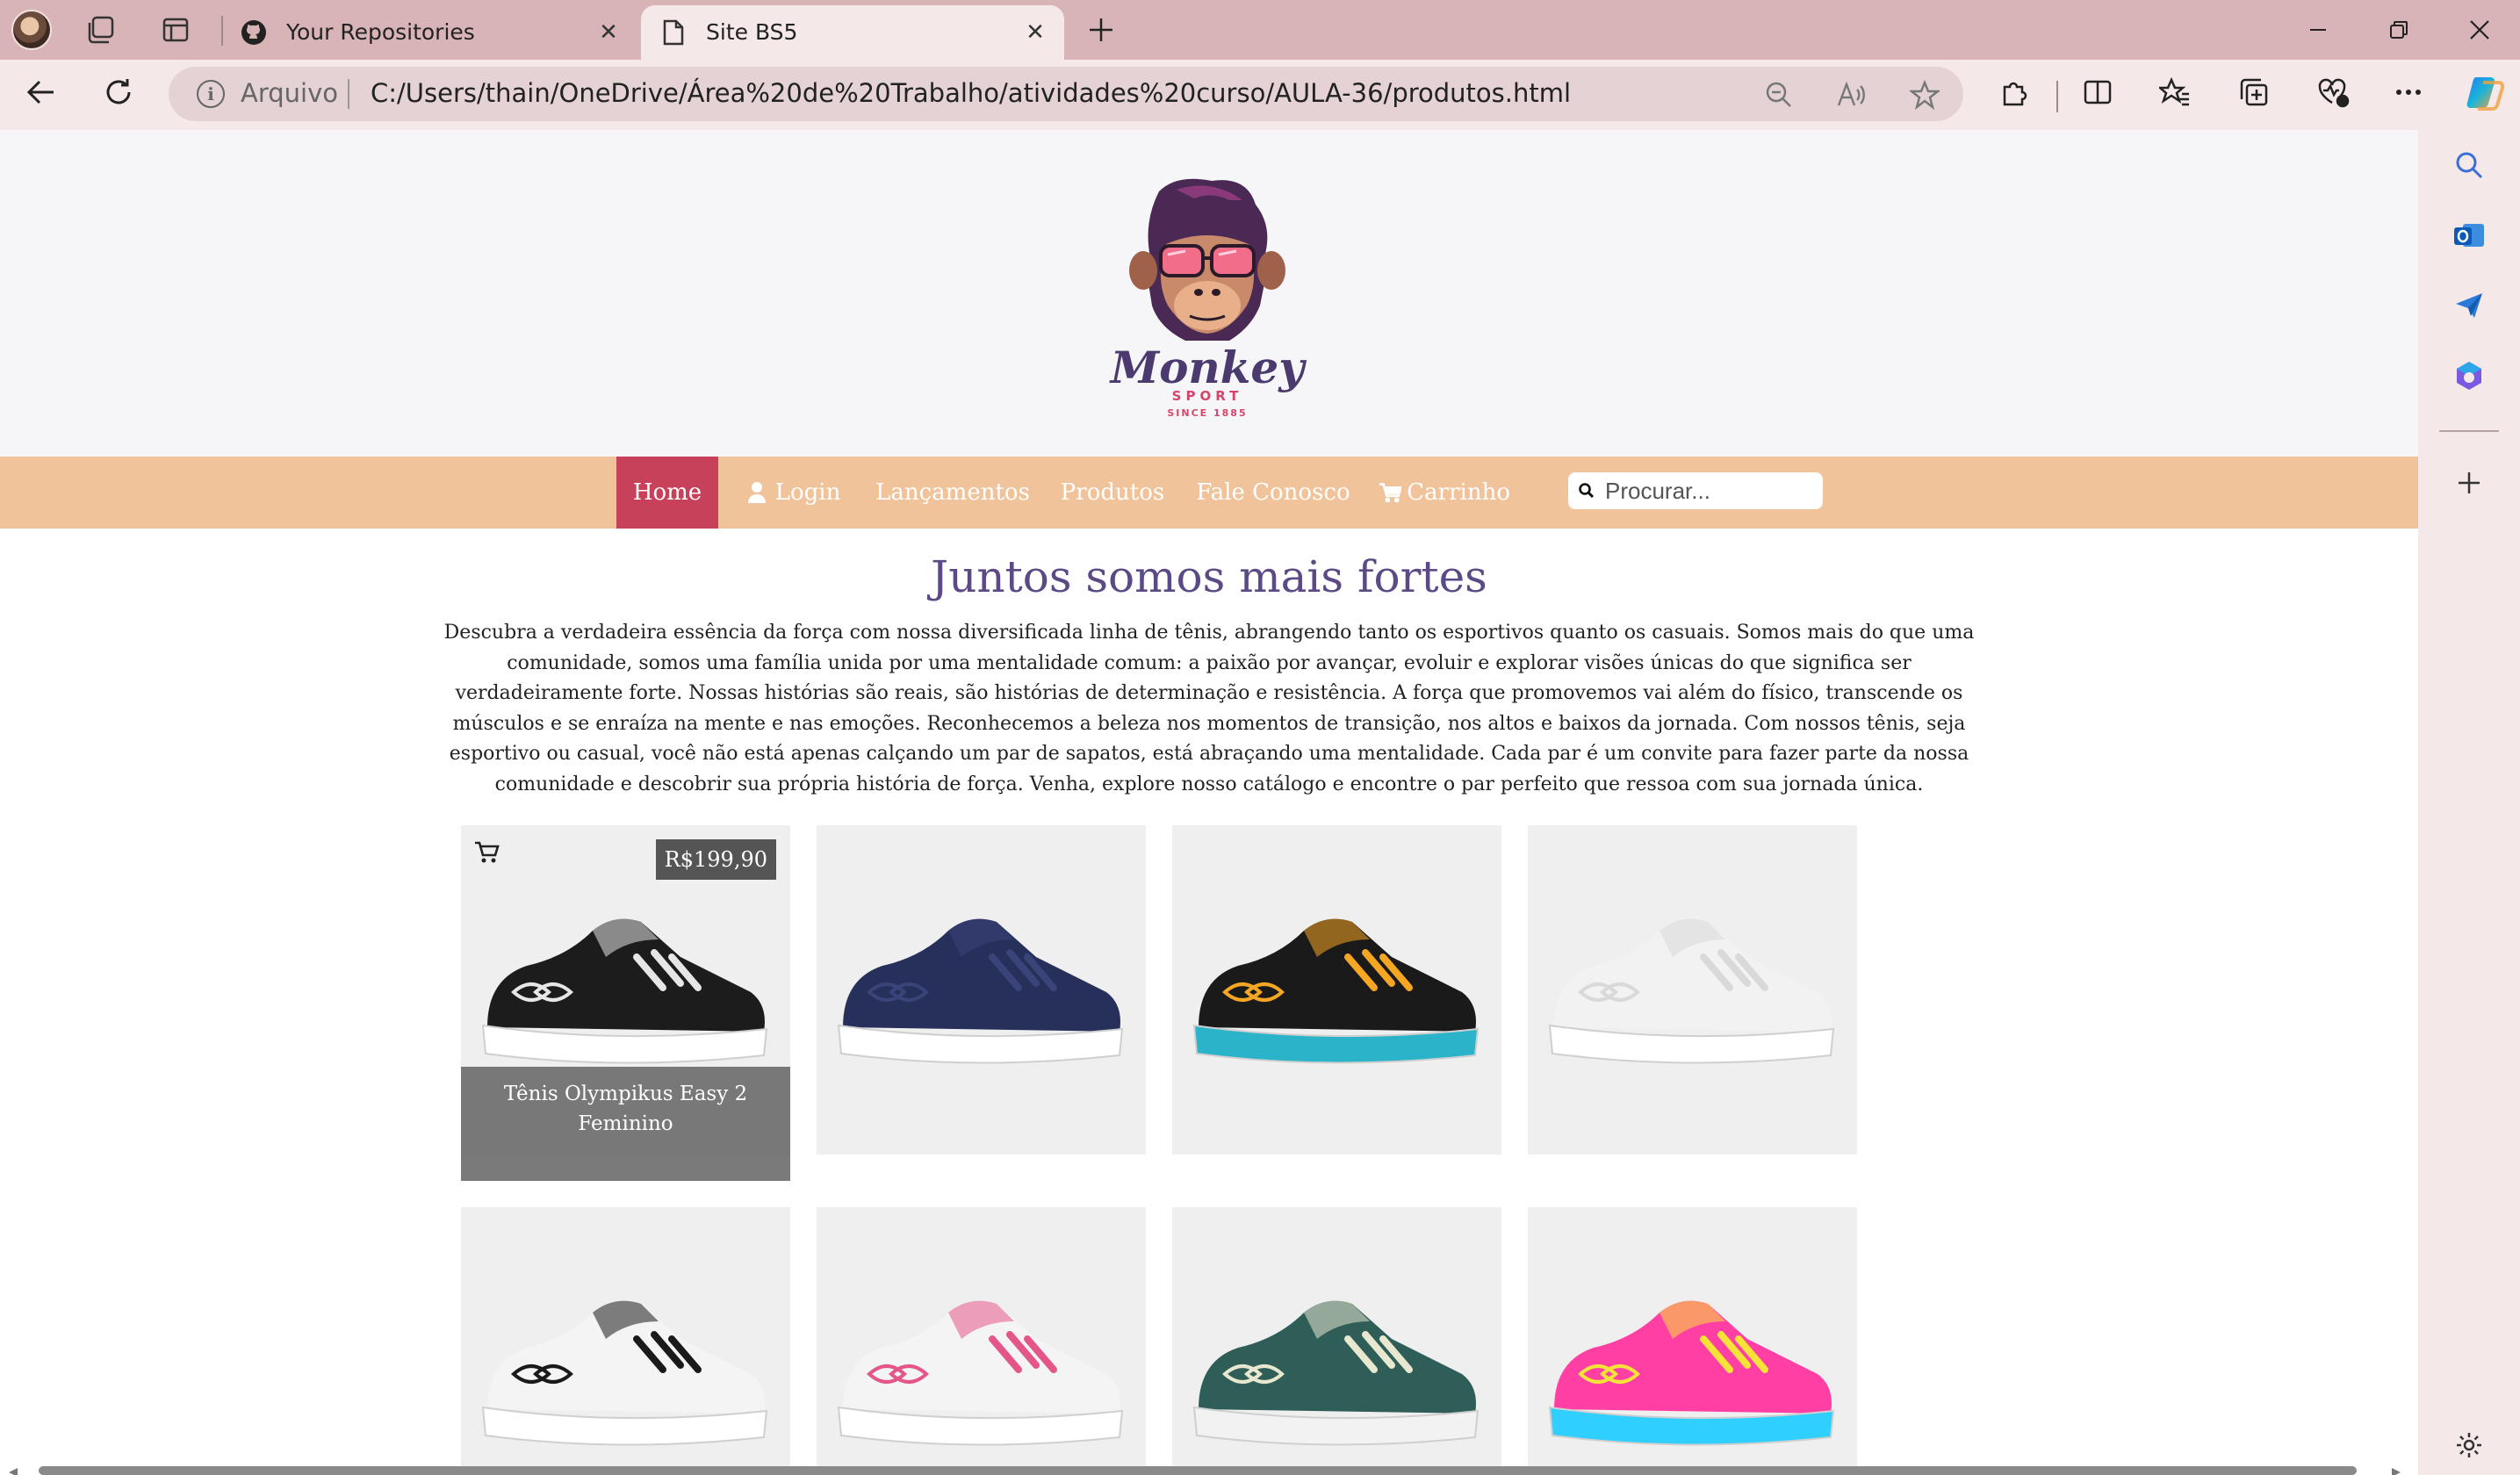  Describe the element at coordinates (222, 31) in the screenshot. I see `tab-divider` at that location.